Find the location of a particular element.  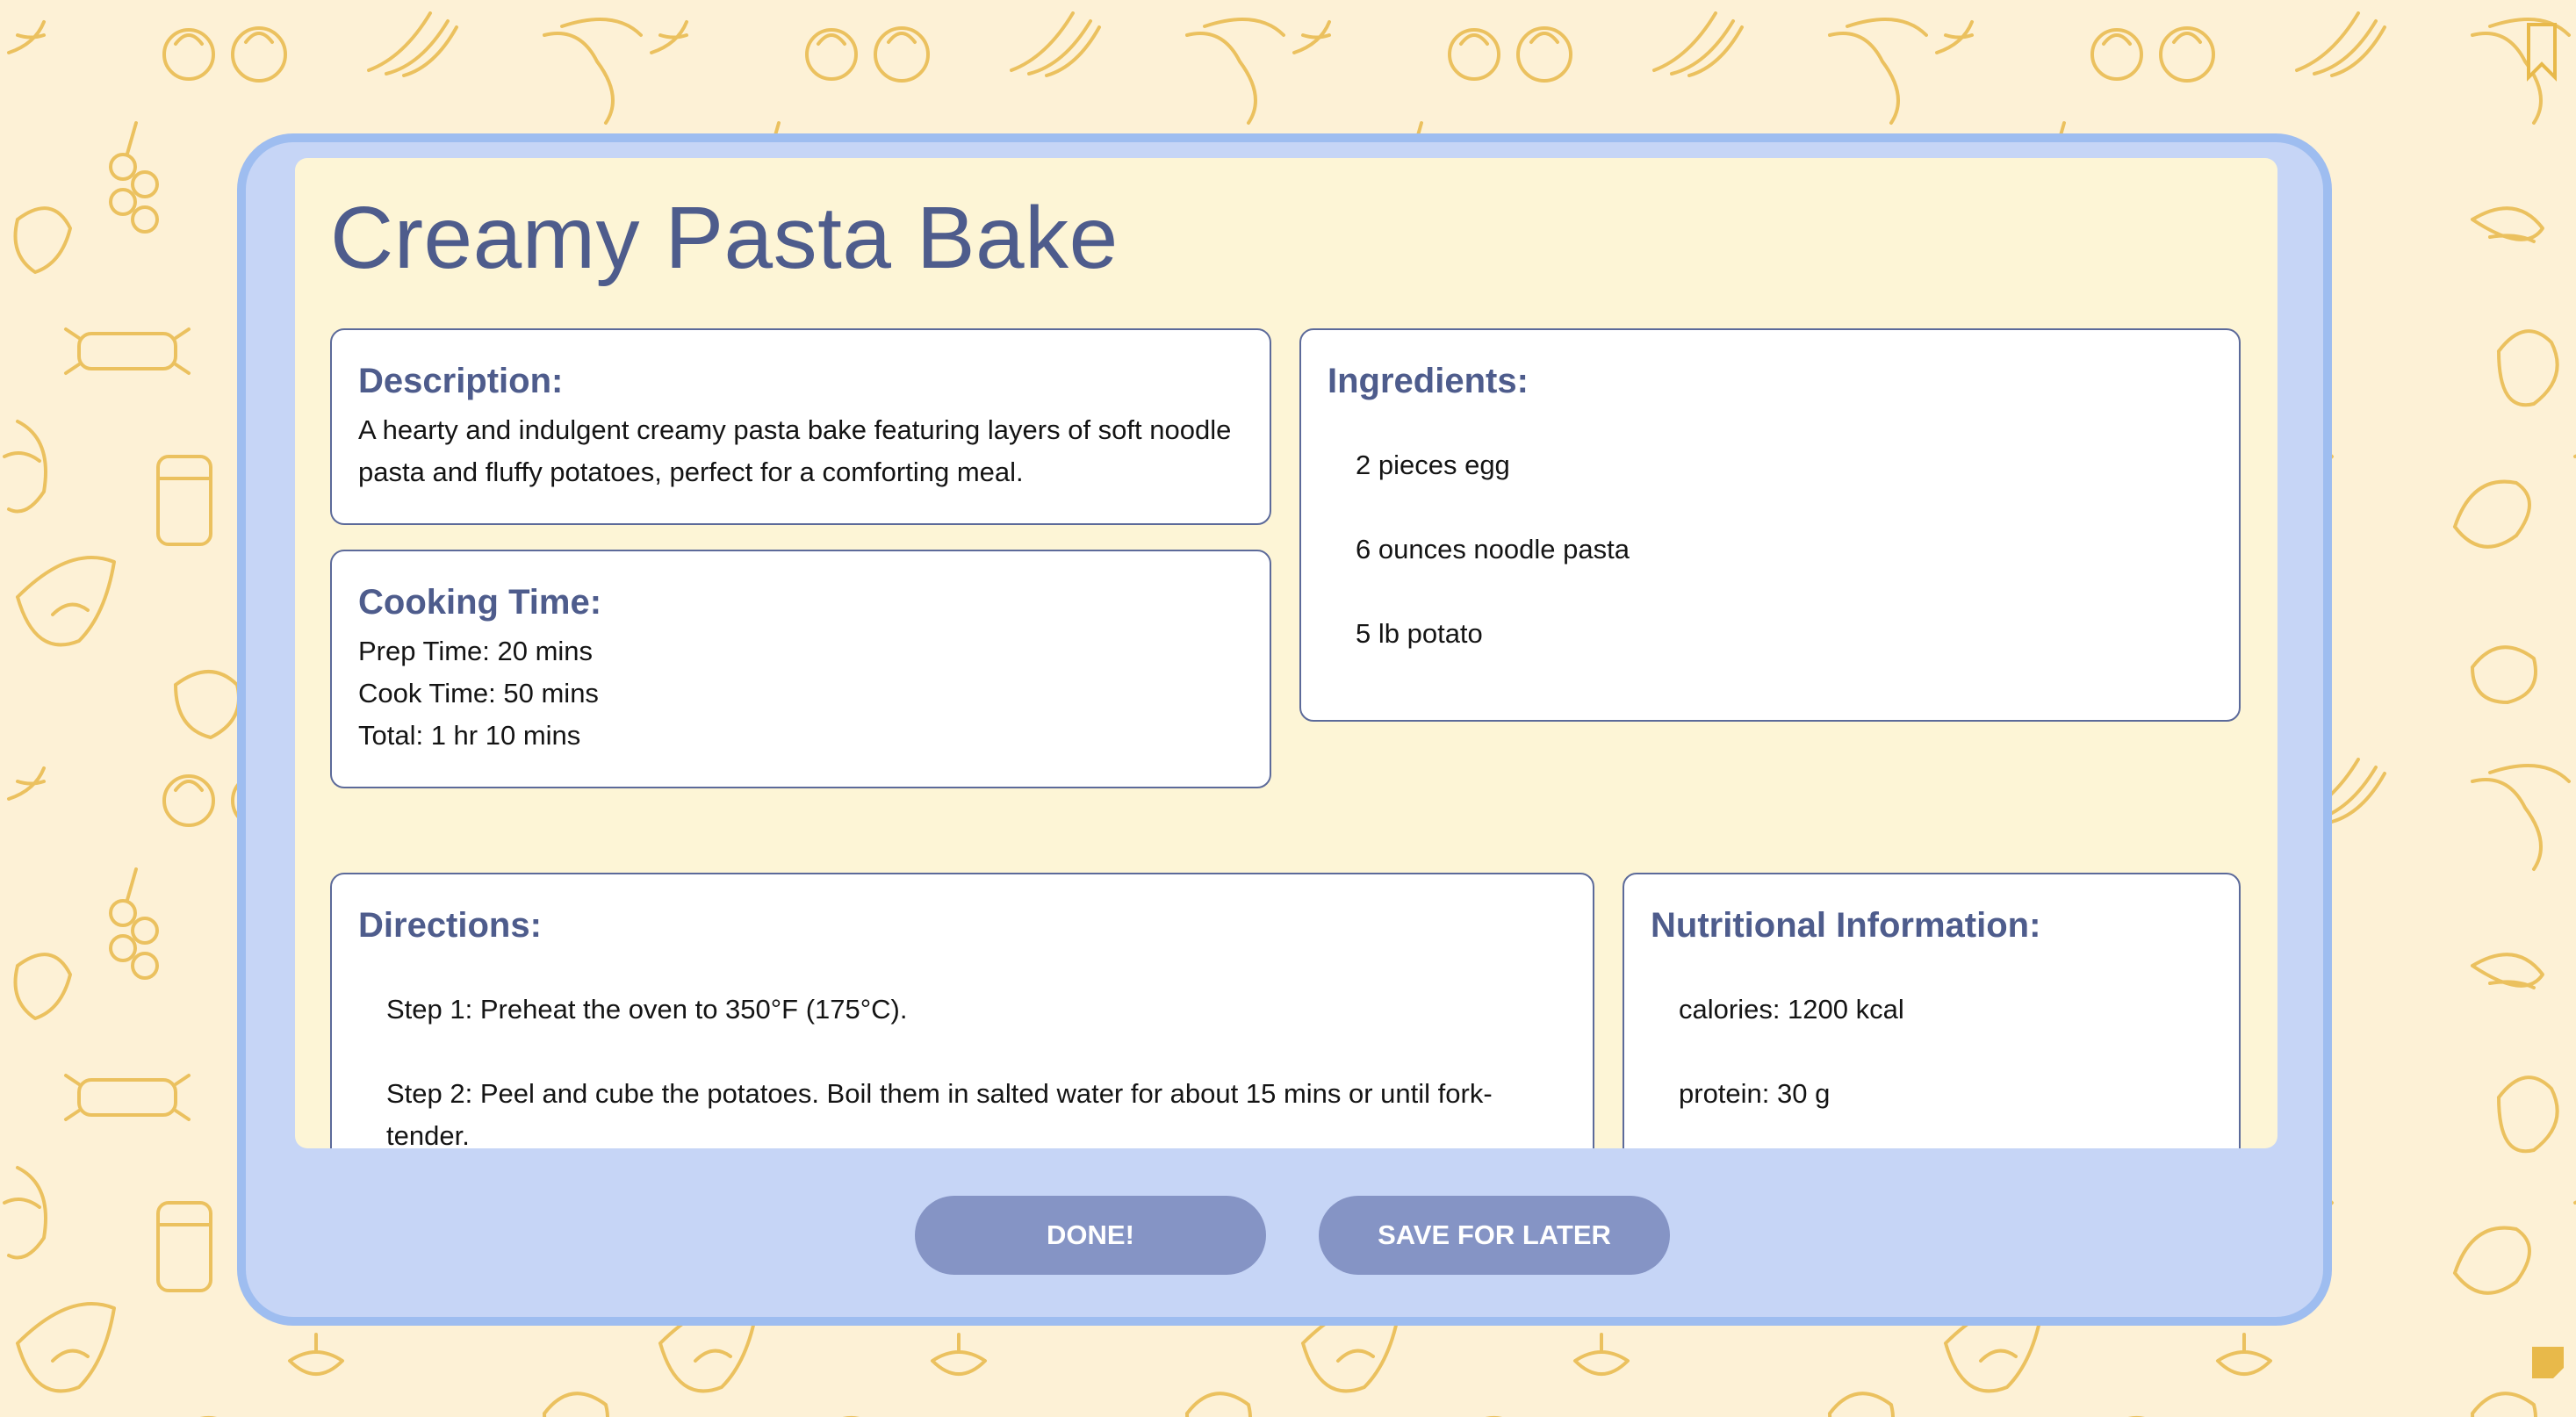

nutrition-heading: Nutritional Information: is located at coordinates (1846, 925).